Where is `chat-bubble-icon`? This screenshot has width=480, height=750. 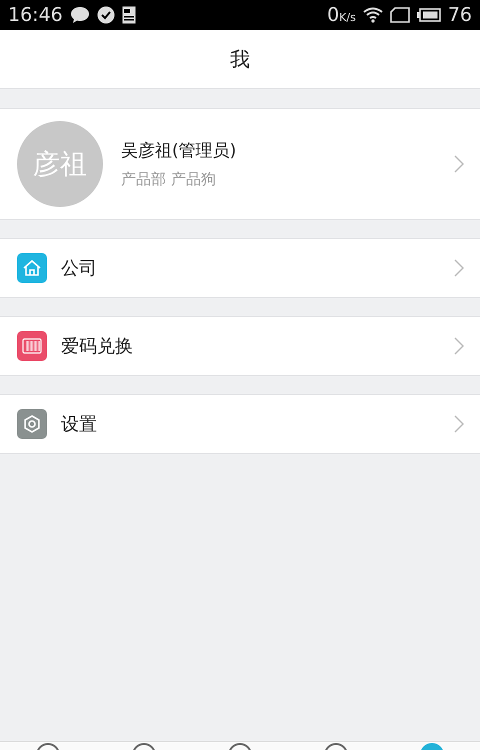
chat-bubble-icon is located at coordinates (80, 15).